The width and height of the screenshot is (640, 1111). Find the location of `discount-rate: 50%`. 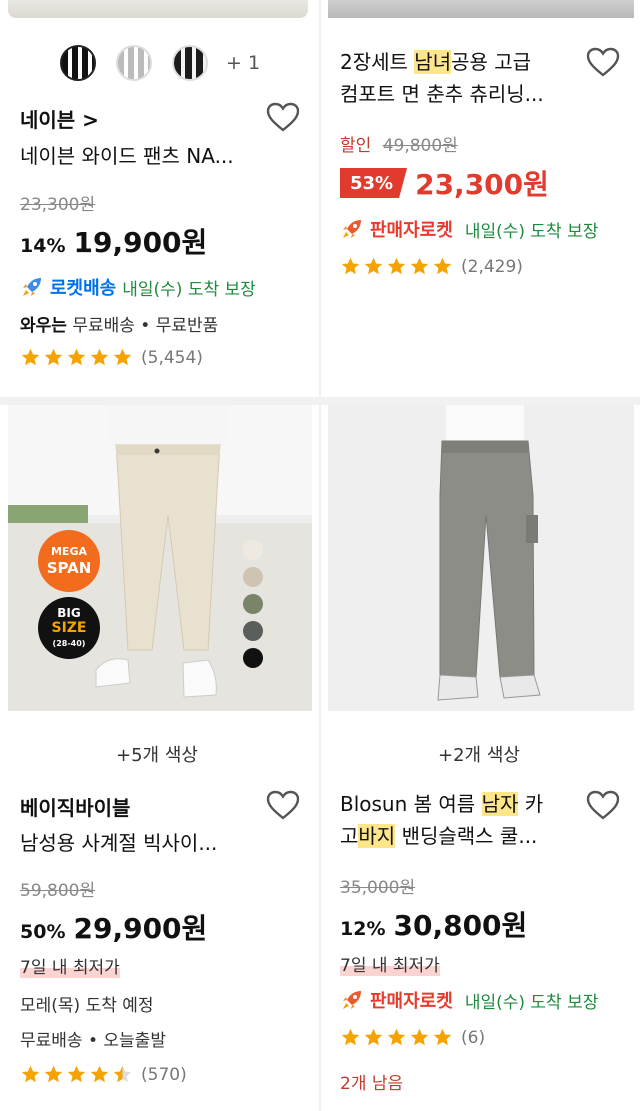

discount-rate: 50% is located at coordinates (43, 932).